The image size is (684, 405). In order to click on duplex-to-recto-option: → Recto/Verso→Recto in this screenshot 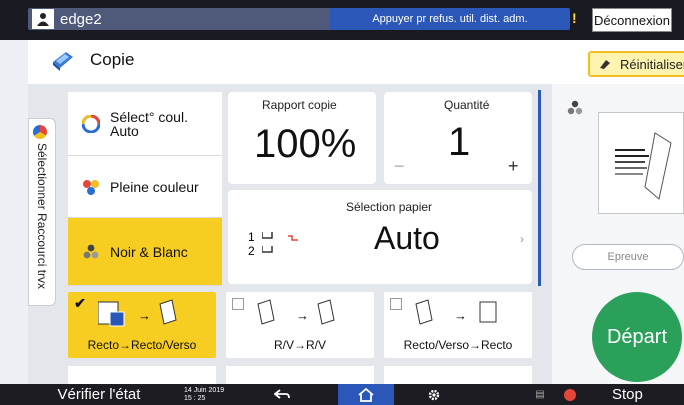, I will do `click(458, 325)`.